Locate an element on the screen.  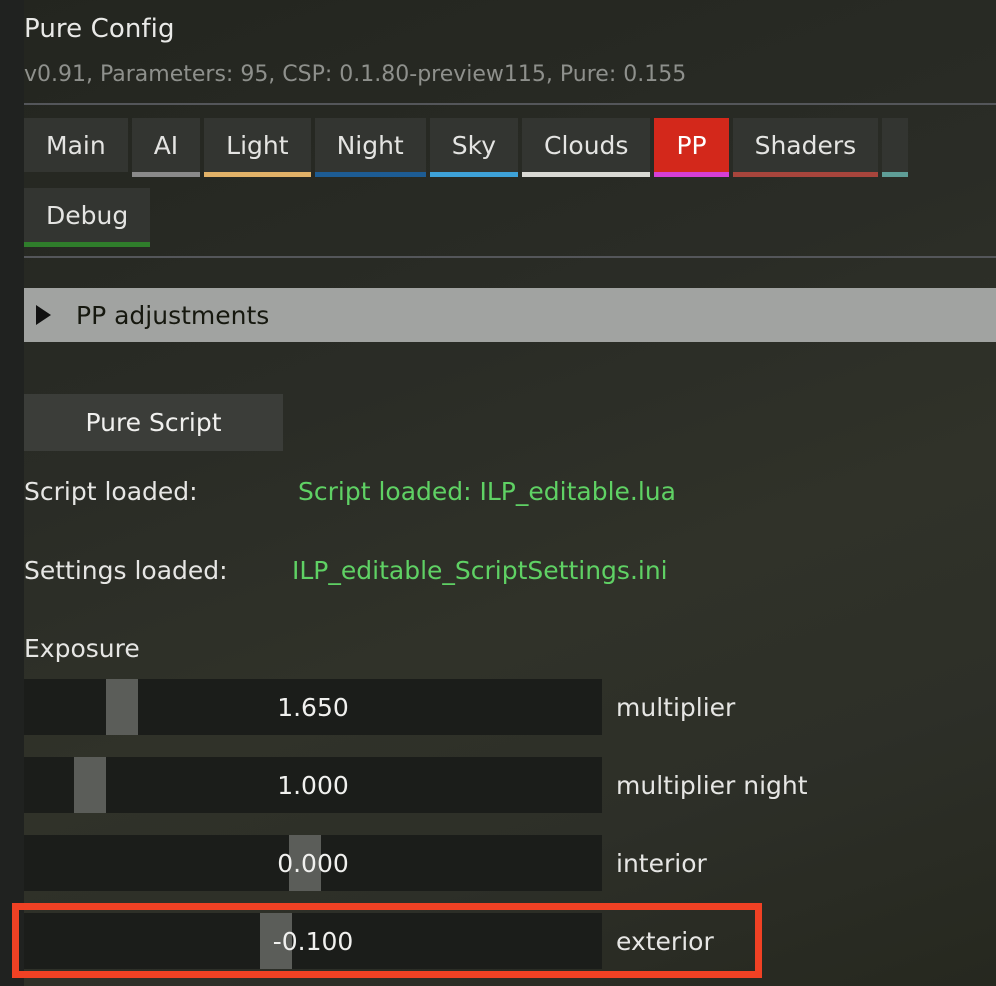
slider-exterior: -0.100 is located at coordinates (313, 941).